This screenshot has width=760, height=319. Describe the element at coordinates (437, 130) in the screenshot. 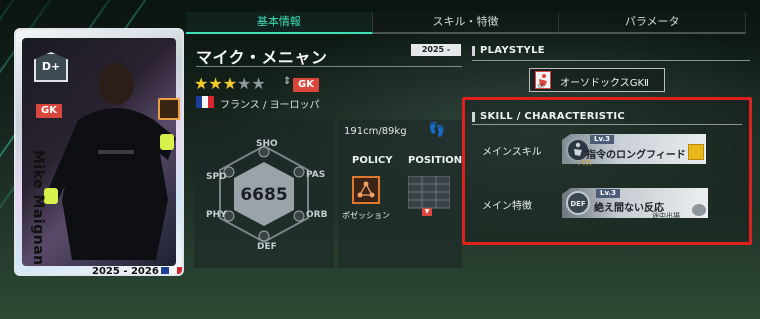

I see `footprint-icon: 👣` at that location.